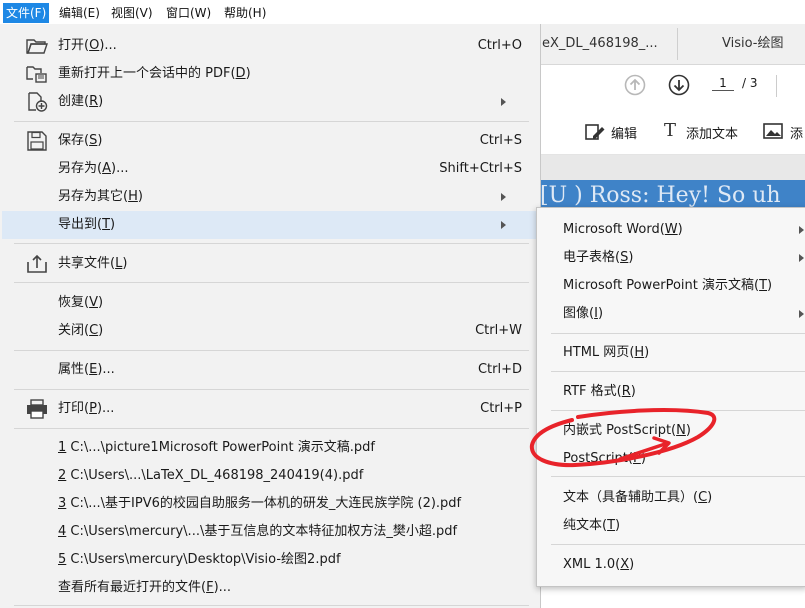 Image resolution: width=805 pixels, height=608 pixels. Describe the element at coordinates (36, 74) in the screenshot. I see `reopen-session-icon` at that location.